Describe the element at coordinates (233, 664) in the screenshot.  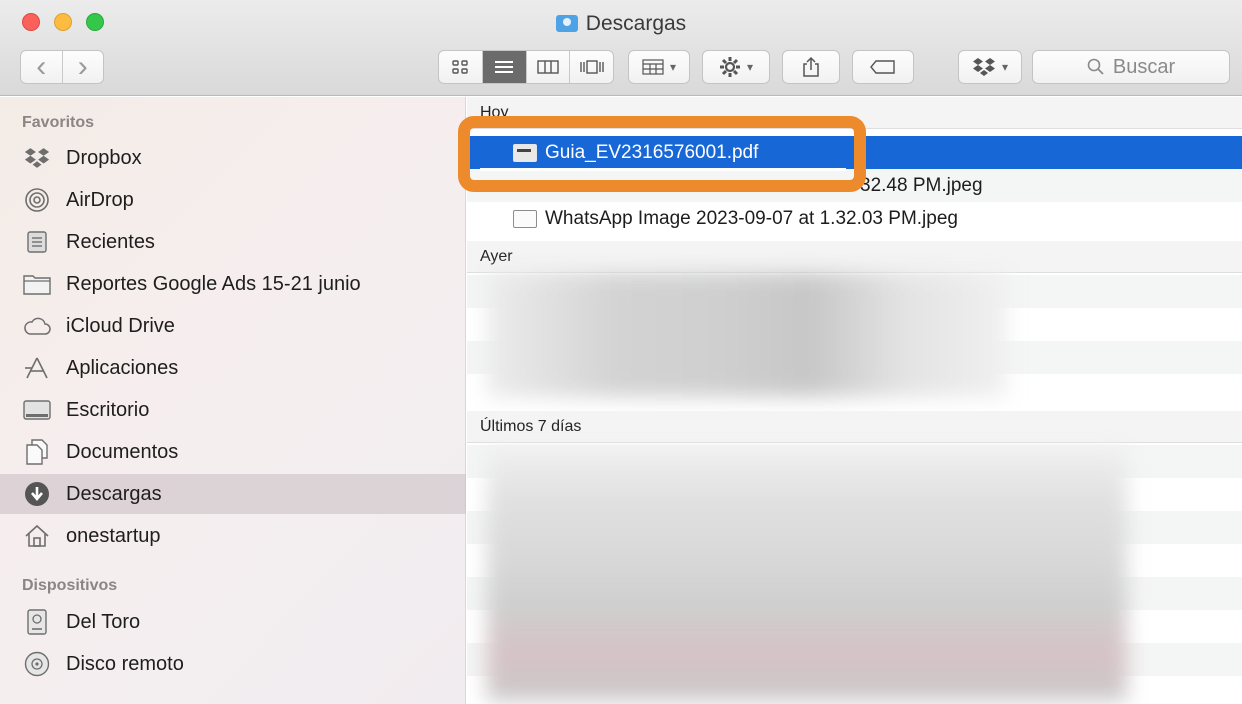
I see `sidebar-item-disco-remoto: Disco remoto` at that location.